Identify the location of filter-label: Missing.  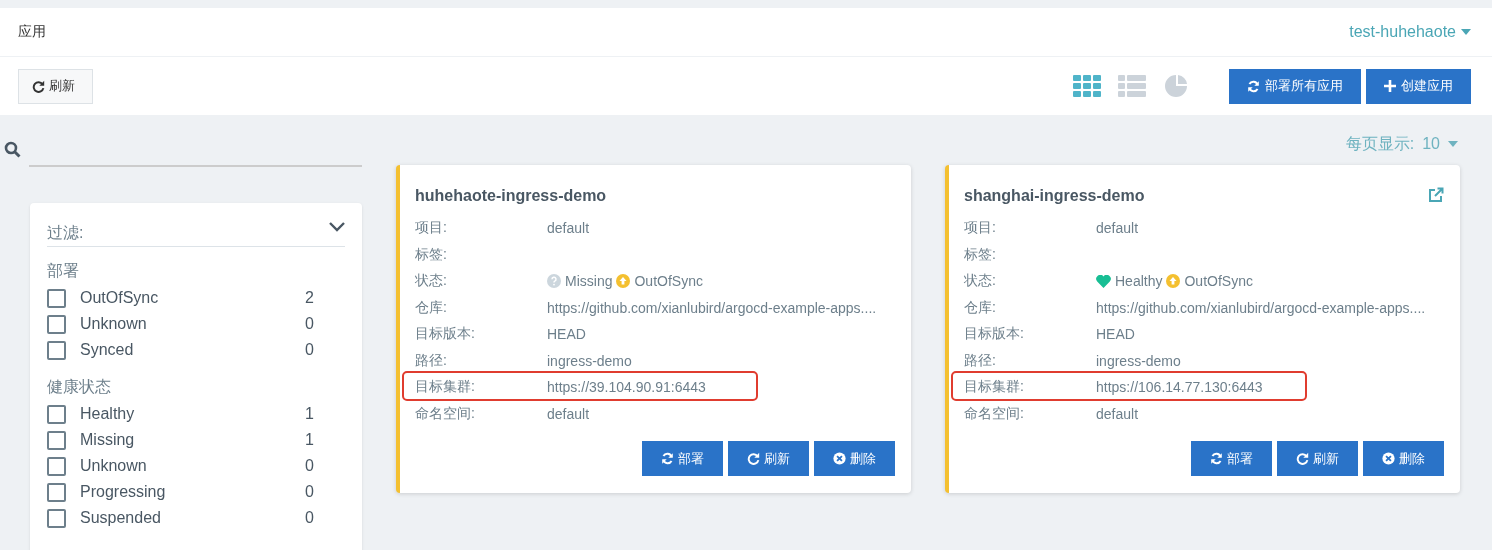
(108, 440).